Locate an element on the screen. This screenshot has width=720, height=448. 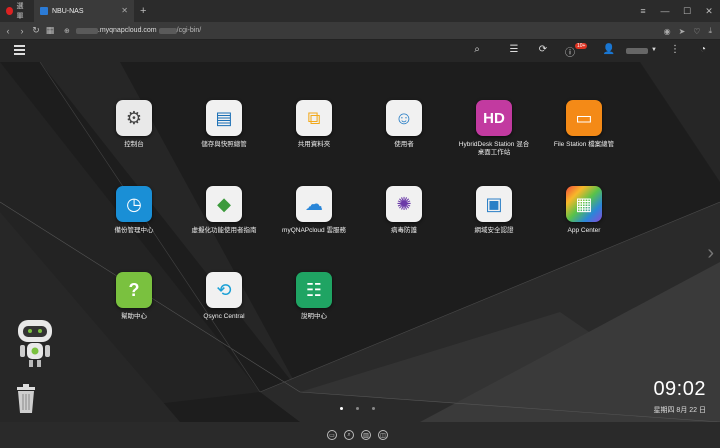
app-domain-security: ▣ 網域安全認證 is located at coordinates (494, 210).